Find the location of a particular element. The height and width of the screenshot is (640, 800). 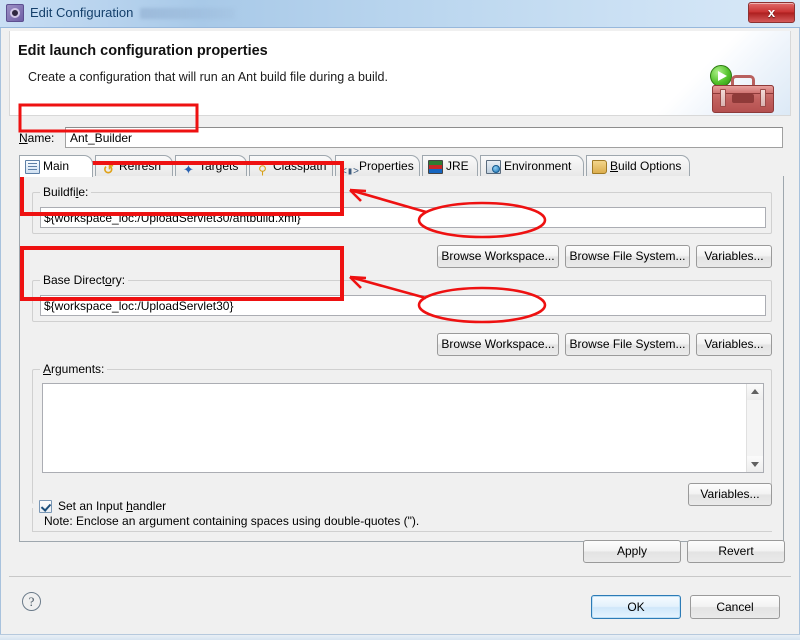

tab-build-options: Build Options is located at coordinates (638, 166).